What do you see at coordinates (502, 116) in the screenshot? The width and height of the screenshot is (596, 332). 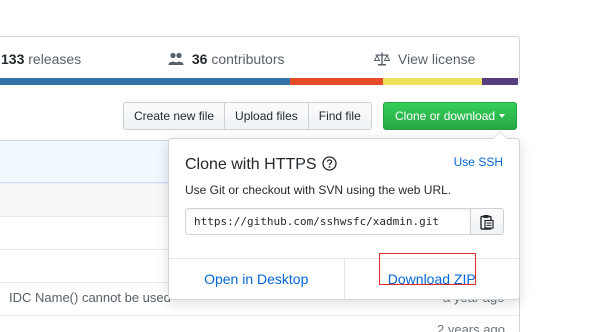 I see `caret-down-icon` at bounding box center [502, 116].